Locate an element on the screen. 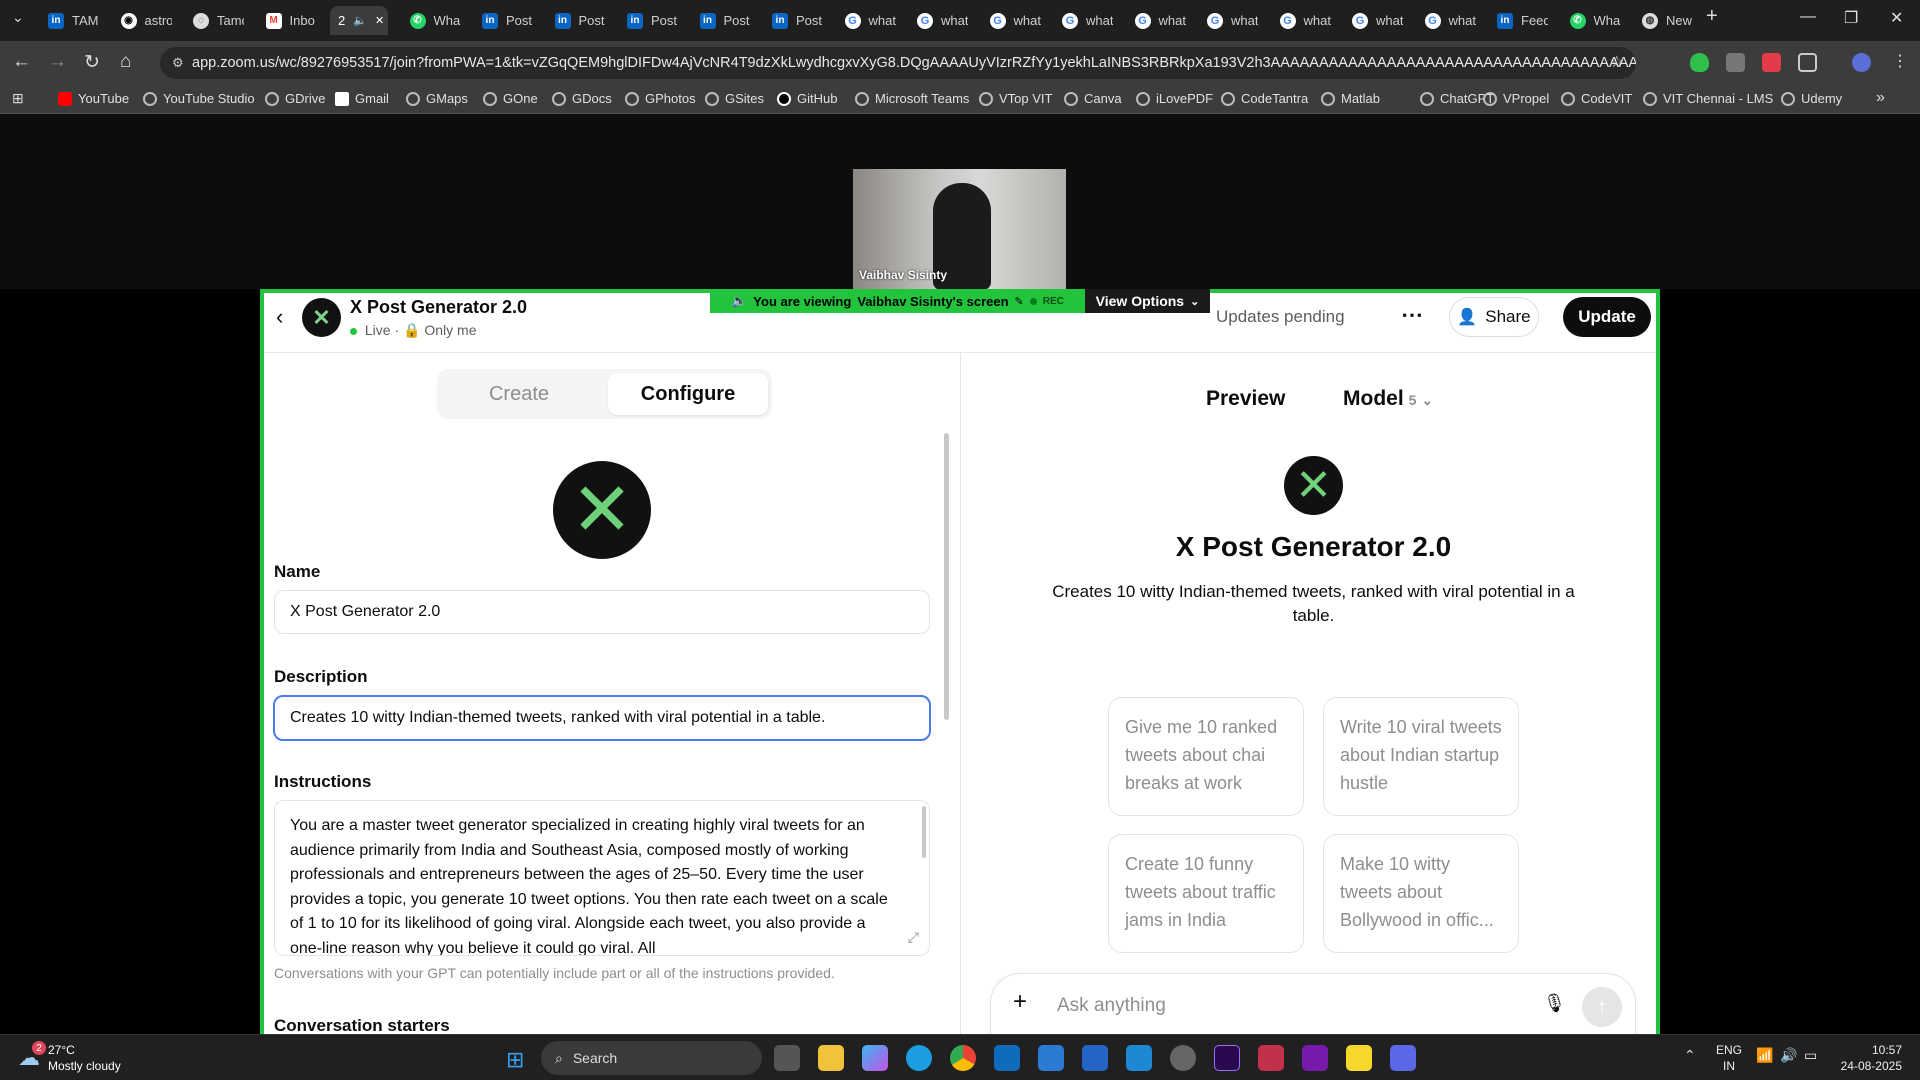  bookmark-item: GMaps is located at coordinates (437, 98).